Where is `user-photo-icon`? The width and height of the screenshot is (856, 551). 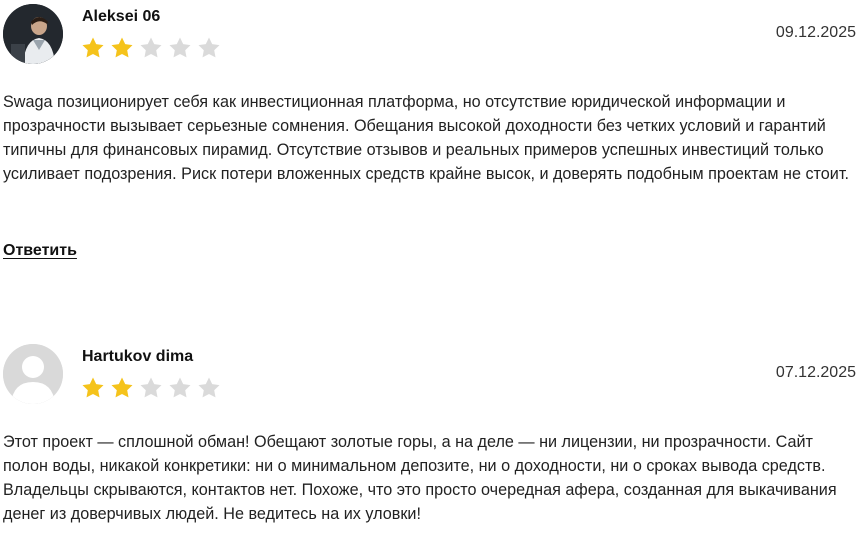
user-photo-icon is located at coordinates (33, 34).